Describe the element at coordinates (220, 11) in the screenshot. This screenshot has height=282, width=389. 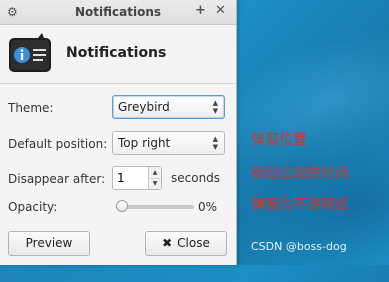
I see `close-window-button: ✕` at that location.